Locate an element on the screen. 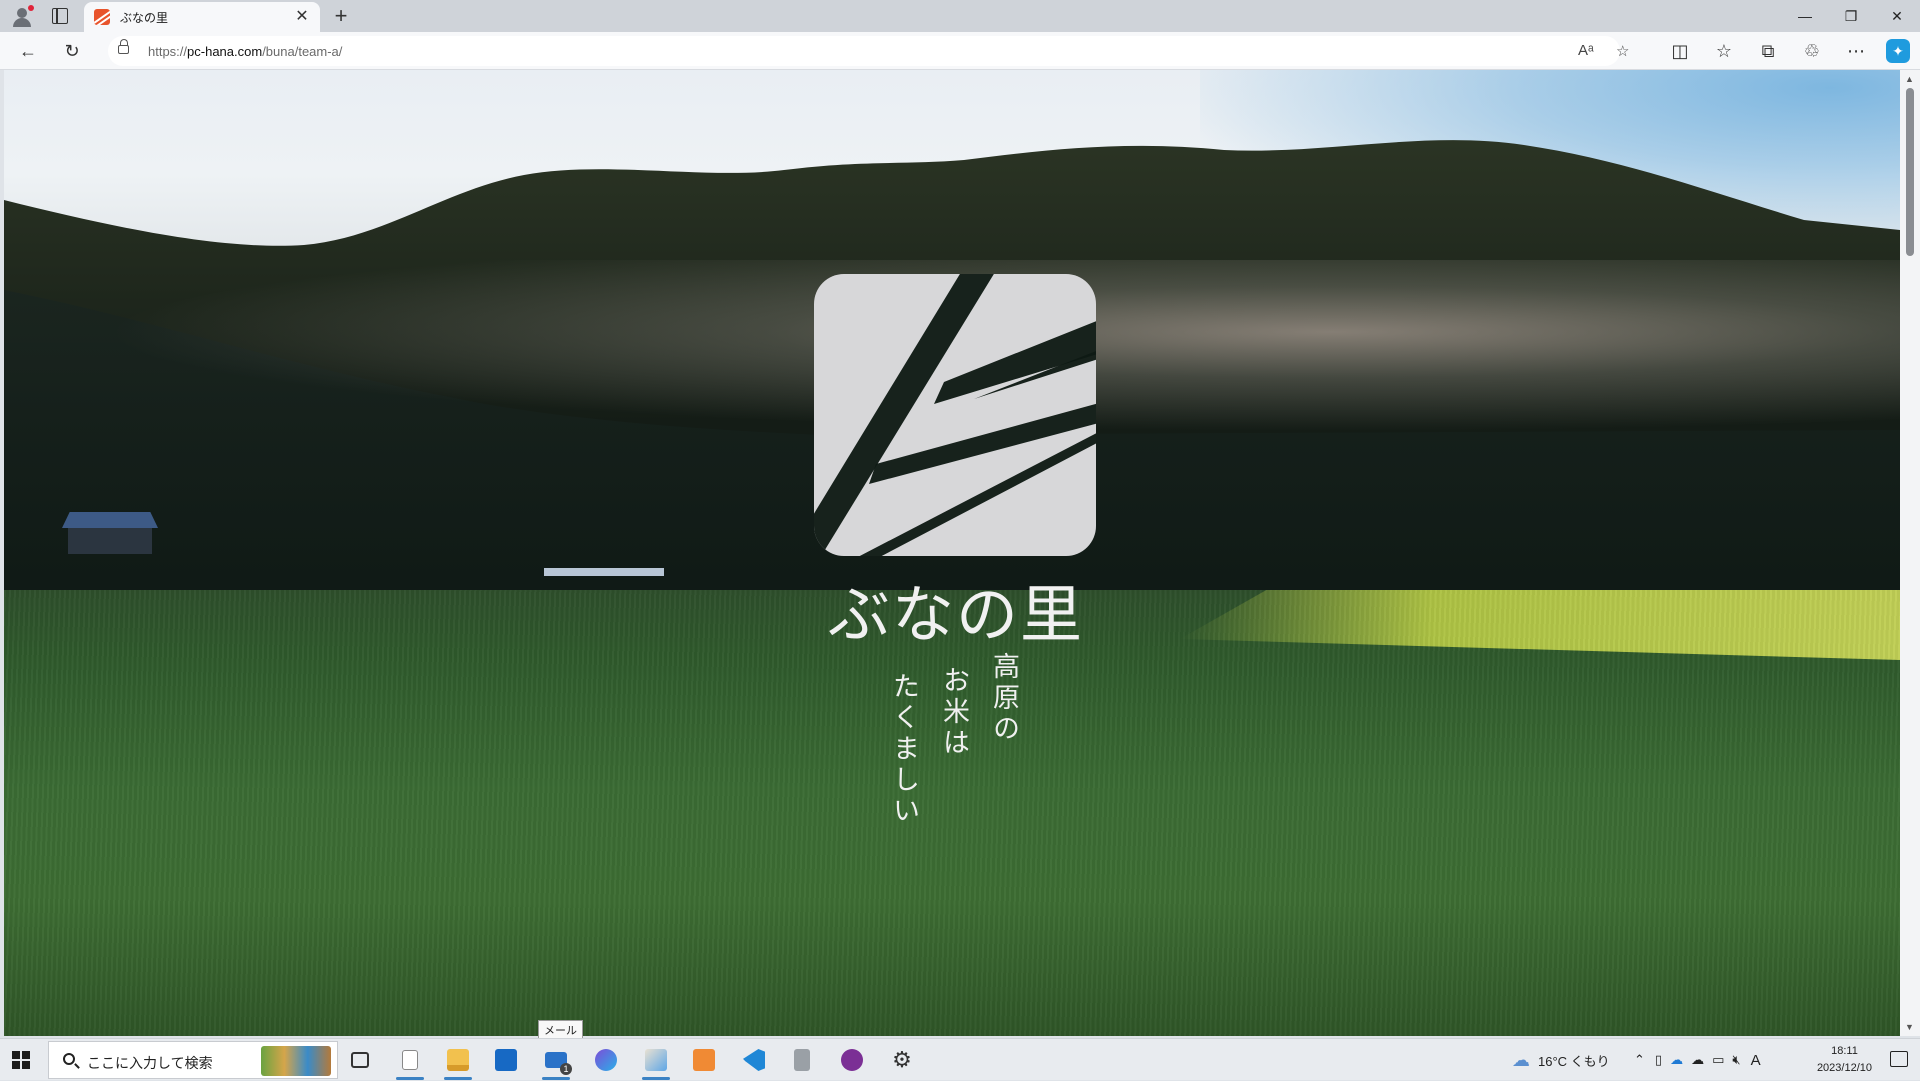  collections-icon: ⧉ is located at coordinates (1768, 51).